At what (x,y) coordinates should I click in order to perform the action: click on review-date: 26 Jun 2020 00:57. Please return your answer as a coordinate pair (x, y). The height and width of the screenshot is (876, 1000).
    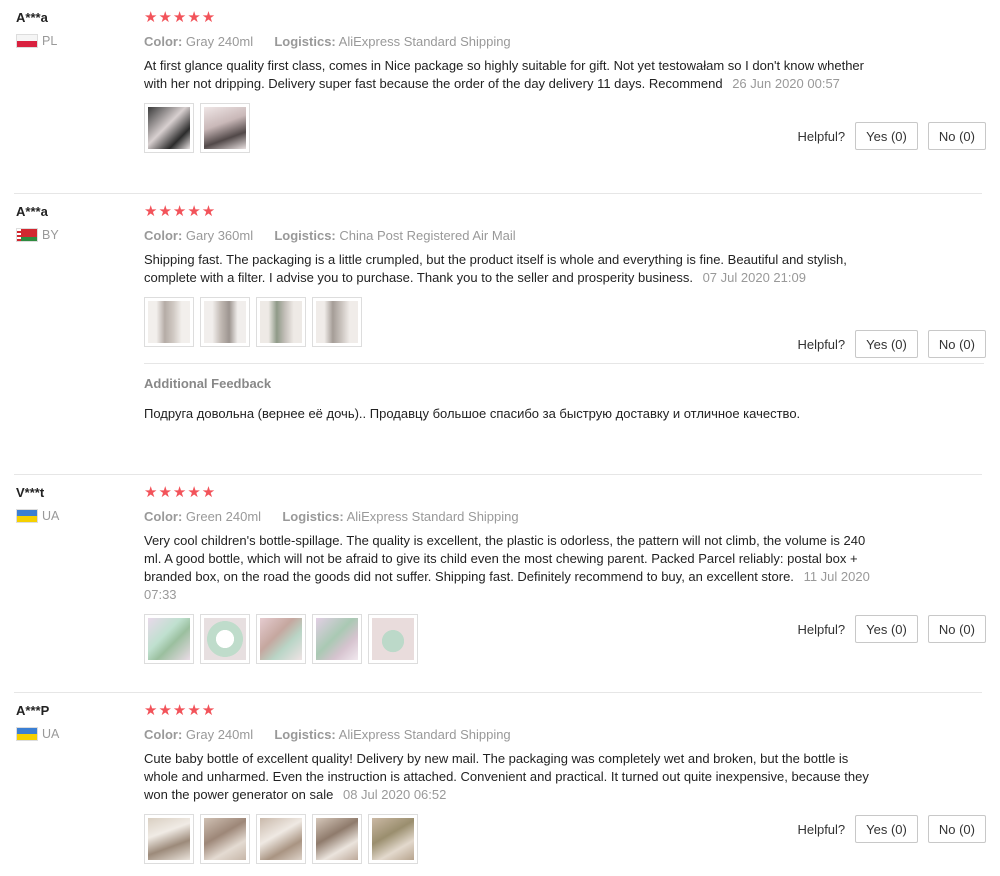
    Looking at the image, I should click on (786, 83).